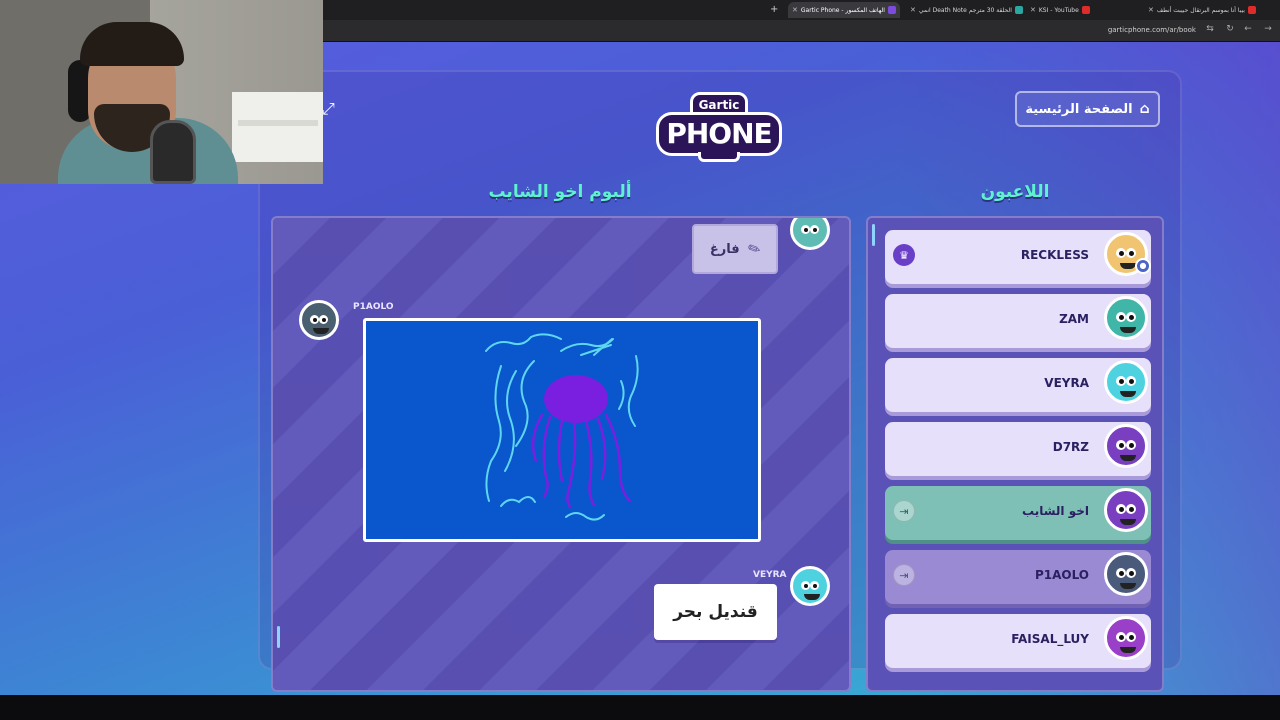  I want to click on crown-icon: ♛, so click(904, 255).